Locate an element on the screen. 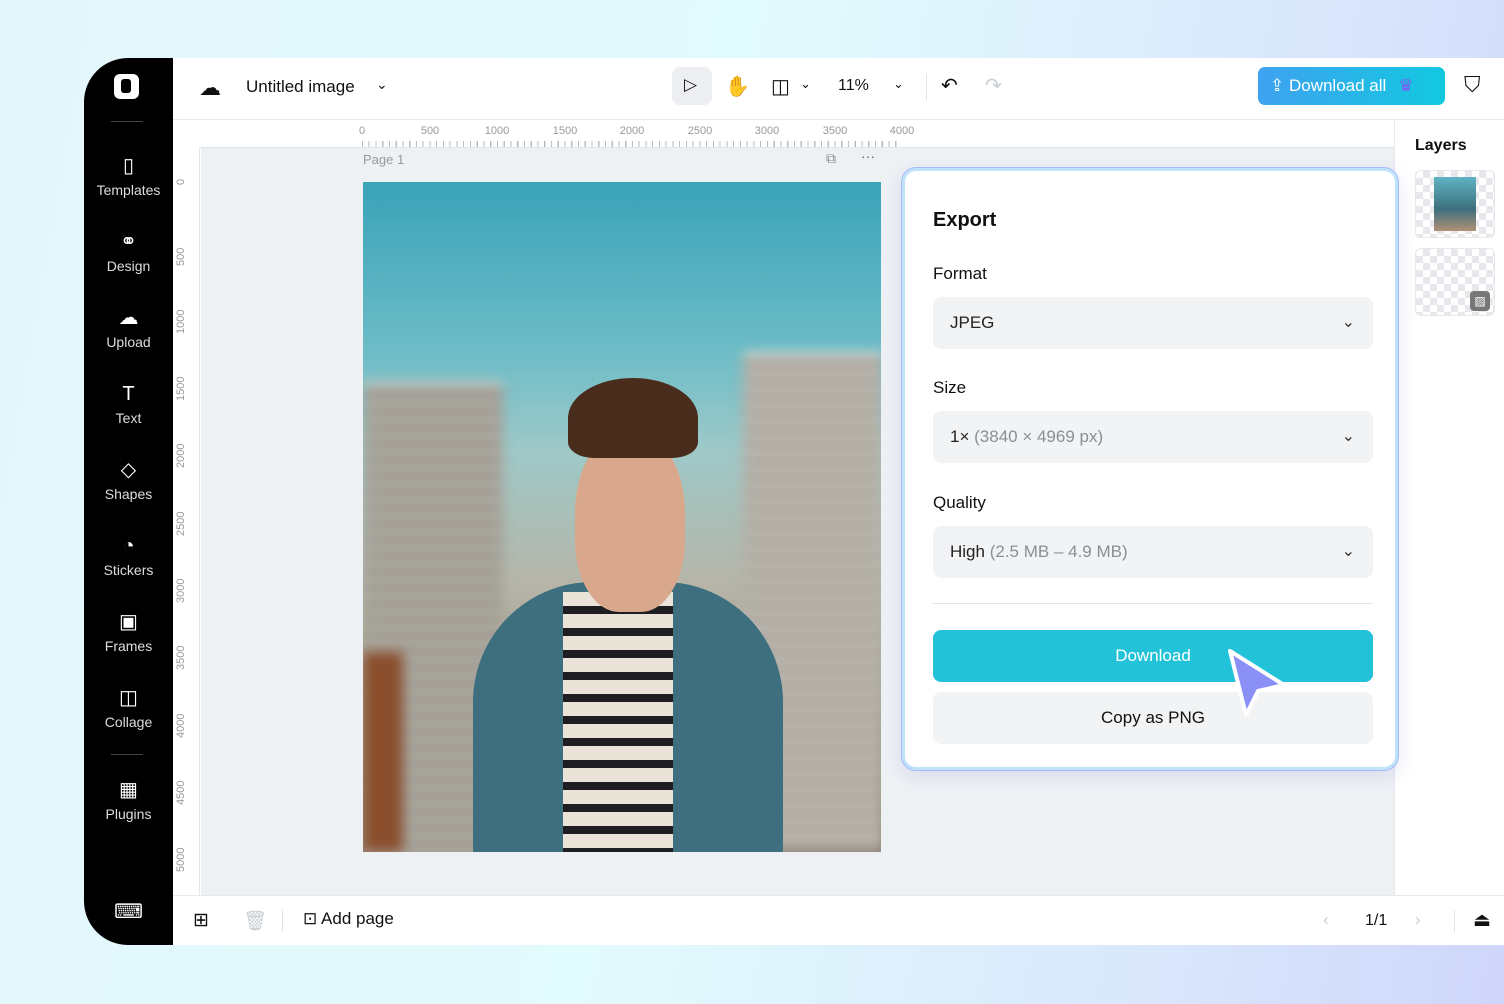 The width and height of the screenshot is (1504, 1004). frames-icon: ▣ is located at coordinates (128, 622).